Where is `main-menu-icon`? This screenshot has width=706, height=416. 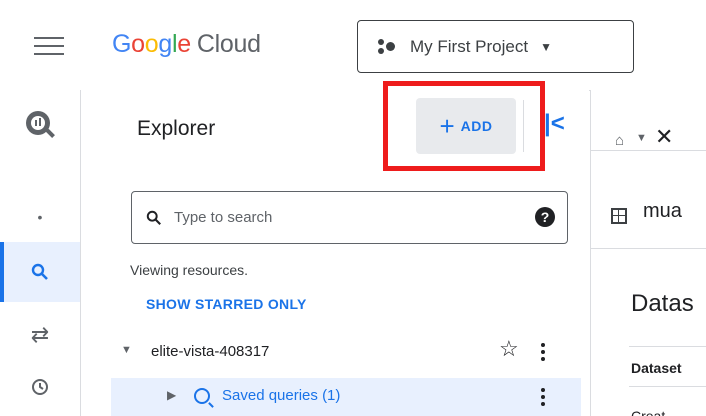 main-menu-icon is located at coordinates (49, 46).